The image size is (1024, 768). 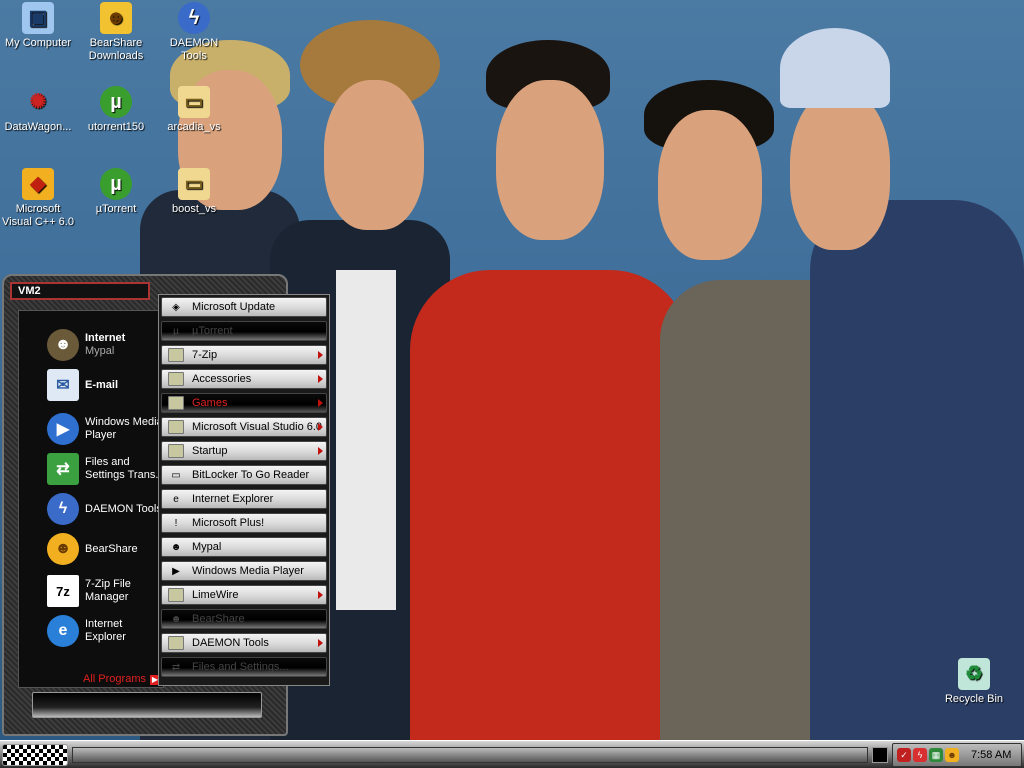 What do you see at coordinates (257, 427) in the screenshot?
I see `program-item-label: Microsoft Visual Studio 6.0` at bounding box center [257, 427].